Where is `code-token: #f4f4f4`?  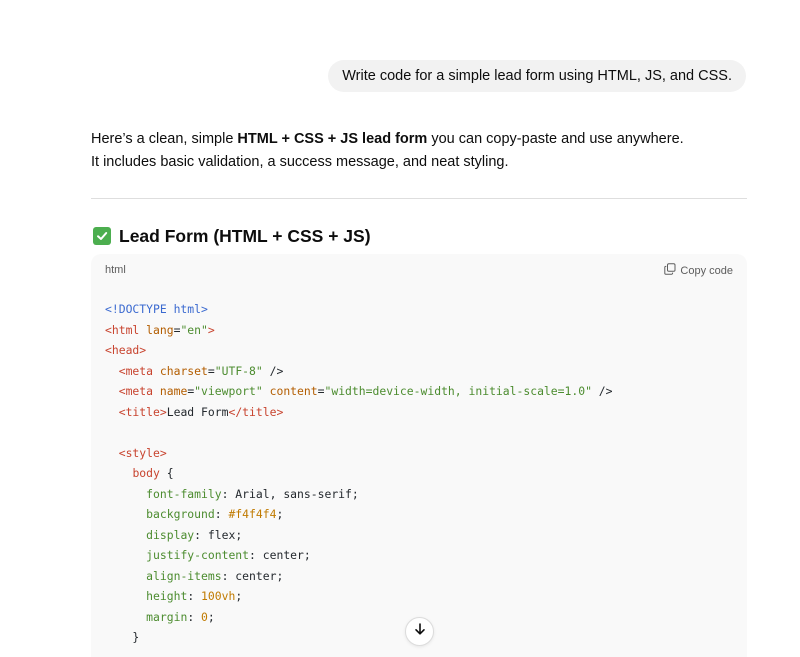
code-token: #f4f4f4 is located at coordinates (252, 514).